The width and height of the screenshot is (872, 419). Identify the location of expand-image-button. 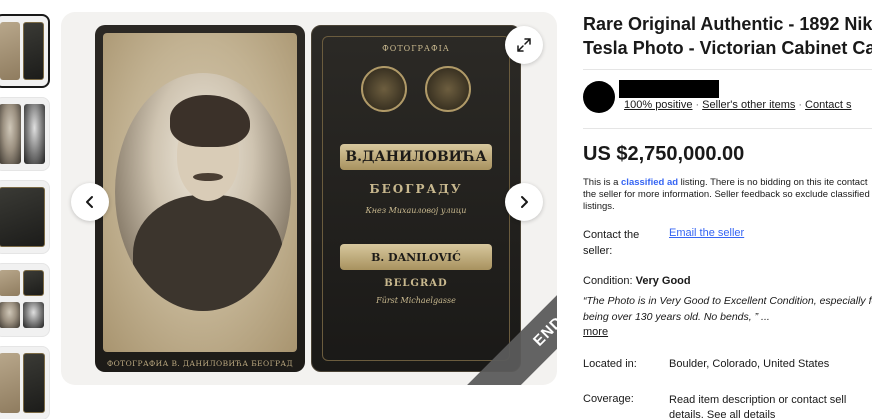
(524, 45).